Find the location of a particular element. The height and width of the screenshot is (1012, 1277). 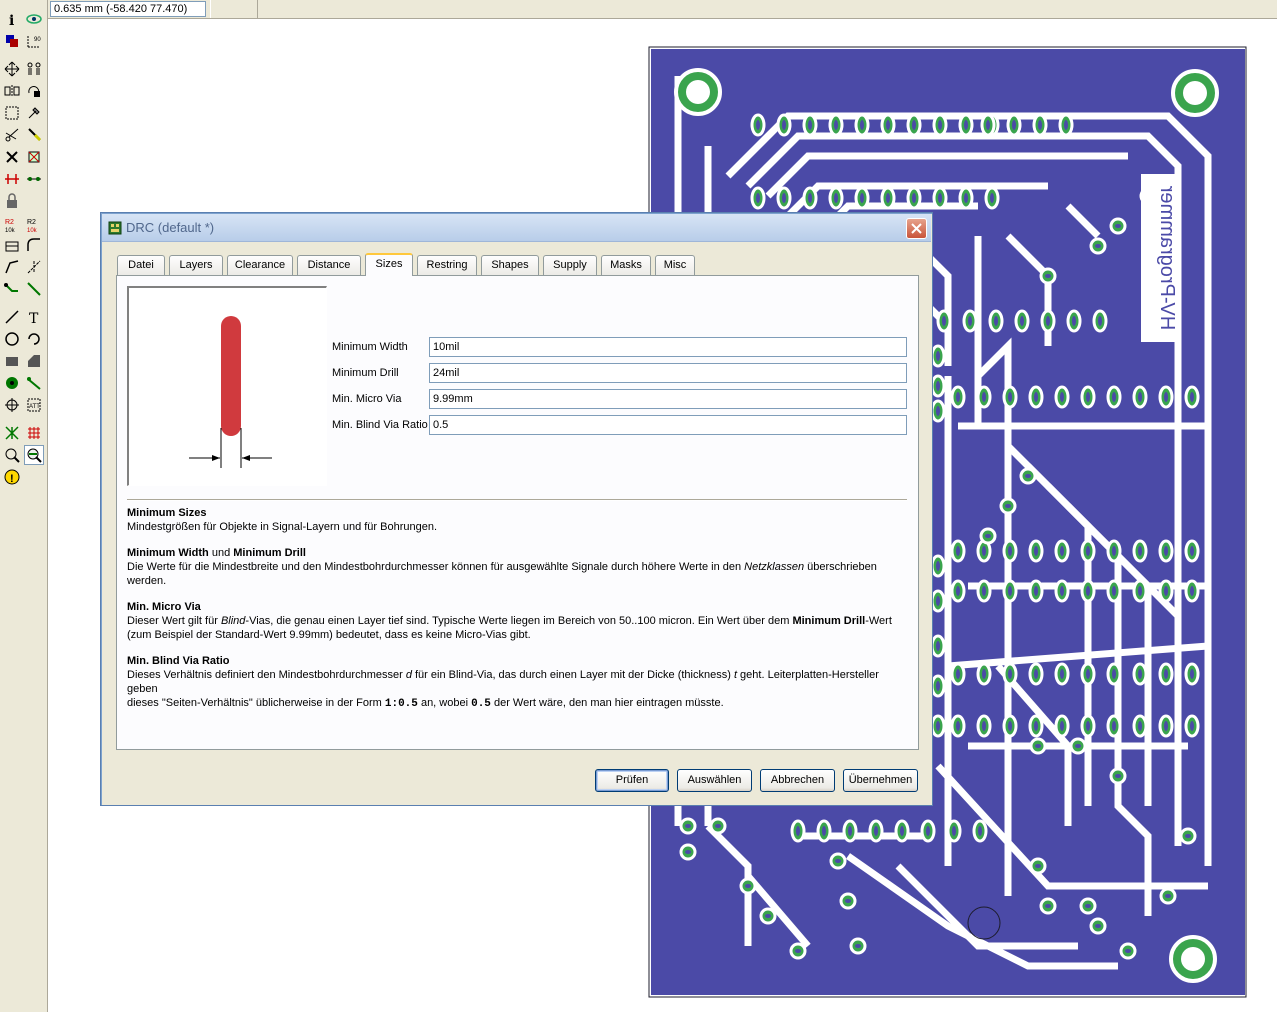

connection-tool is located at coordinates (34, 383).